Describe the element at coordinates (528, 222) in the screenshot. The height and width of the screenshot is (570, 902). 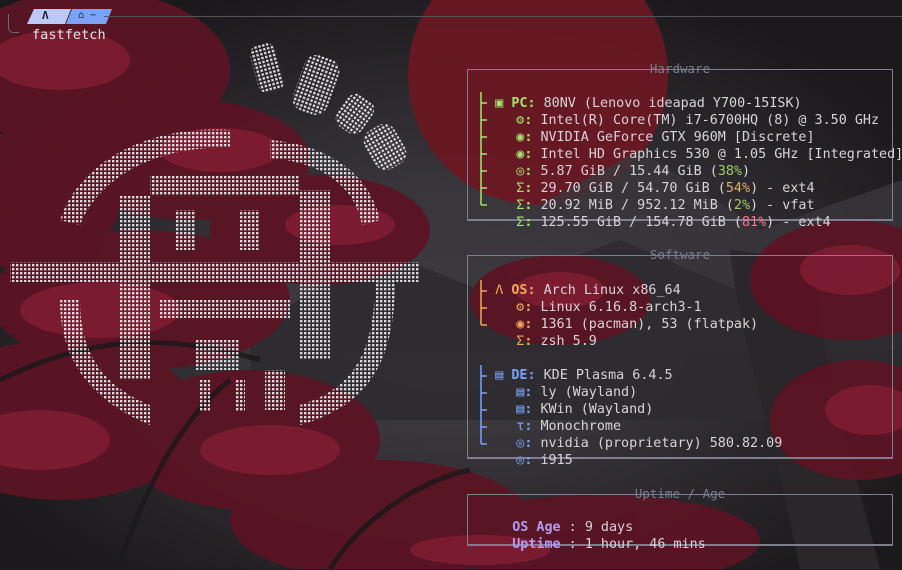
I see `disk3-key: :` at that location.